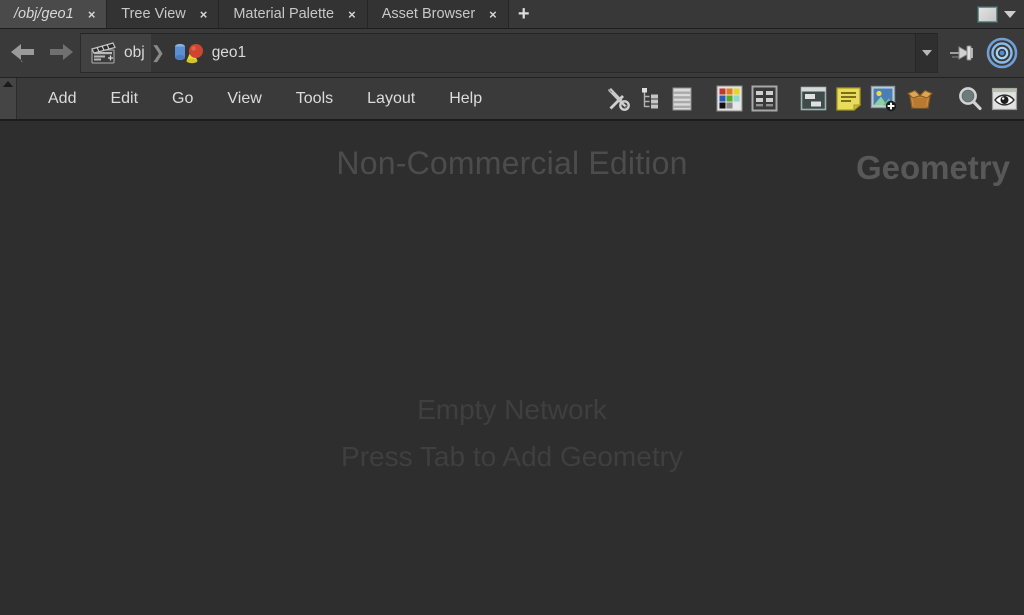 The height and width of the screenshot is (615, 1024). What do you see at coordinates (103, 53) in the screenshot?
I see `clapperboard-icon` at bounding box center [103, 53].